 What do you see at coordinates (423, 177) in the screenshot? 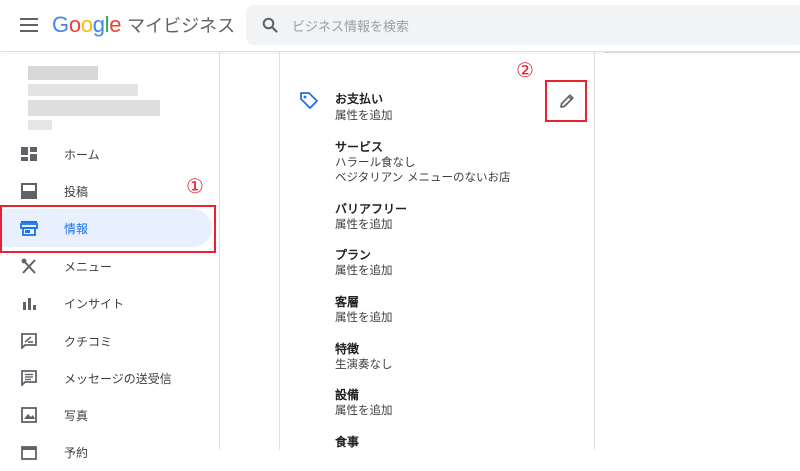
I see `attribute-value: ベジタリアン メニューのないお店` at bounding box center [423, 177].